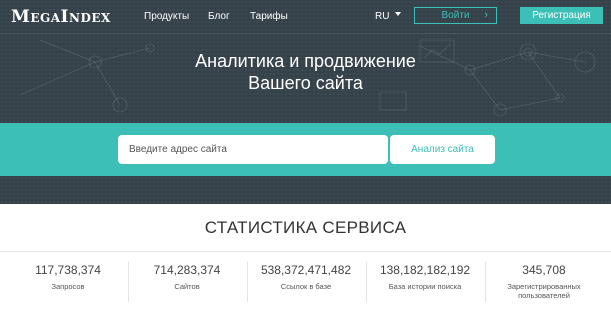 The width and height of the screenshot is (611, 310). I want to click on chevron-down-icon, so click(398, 14).